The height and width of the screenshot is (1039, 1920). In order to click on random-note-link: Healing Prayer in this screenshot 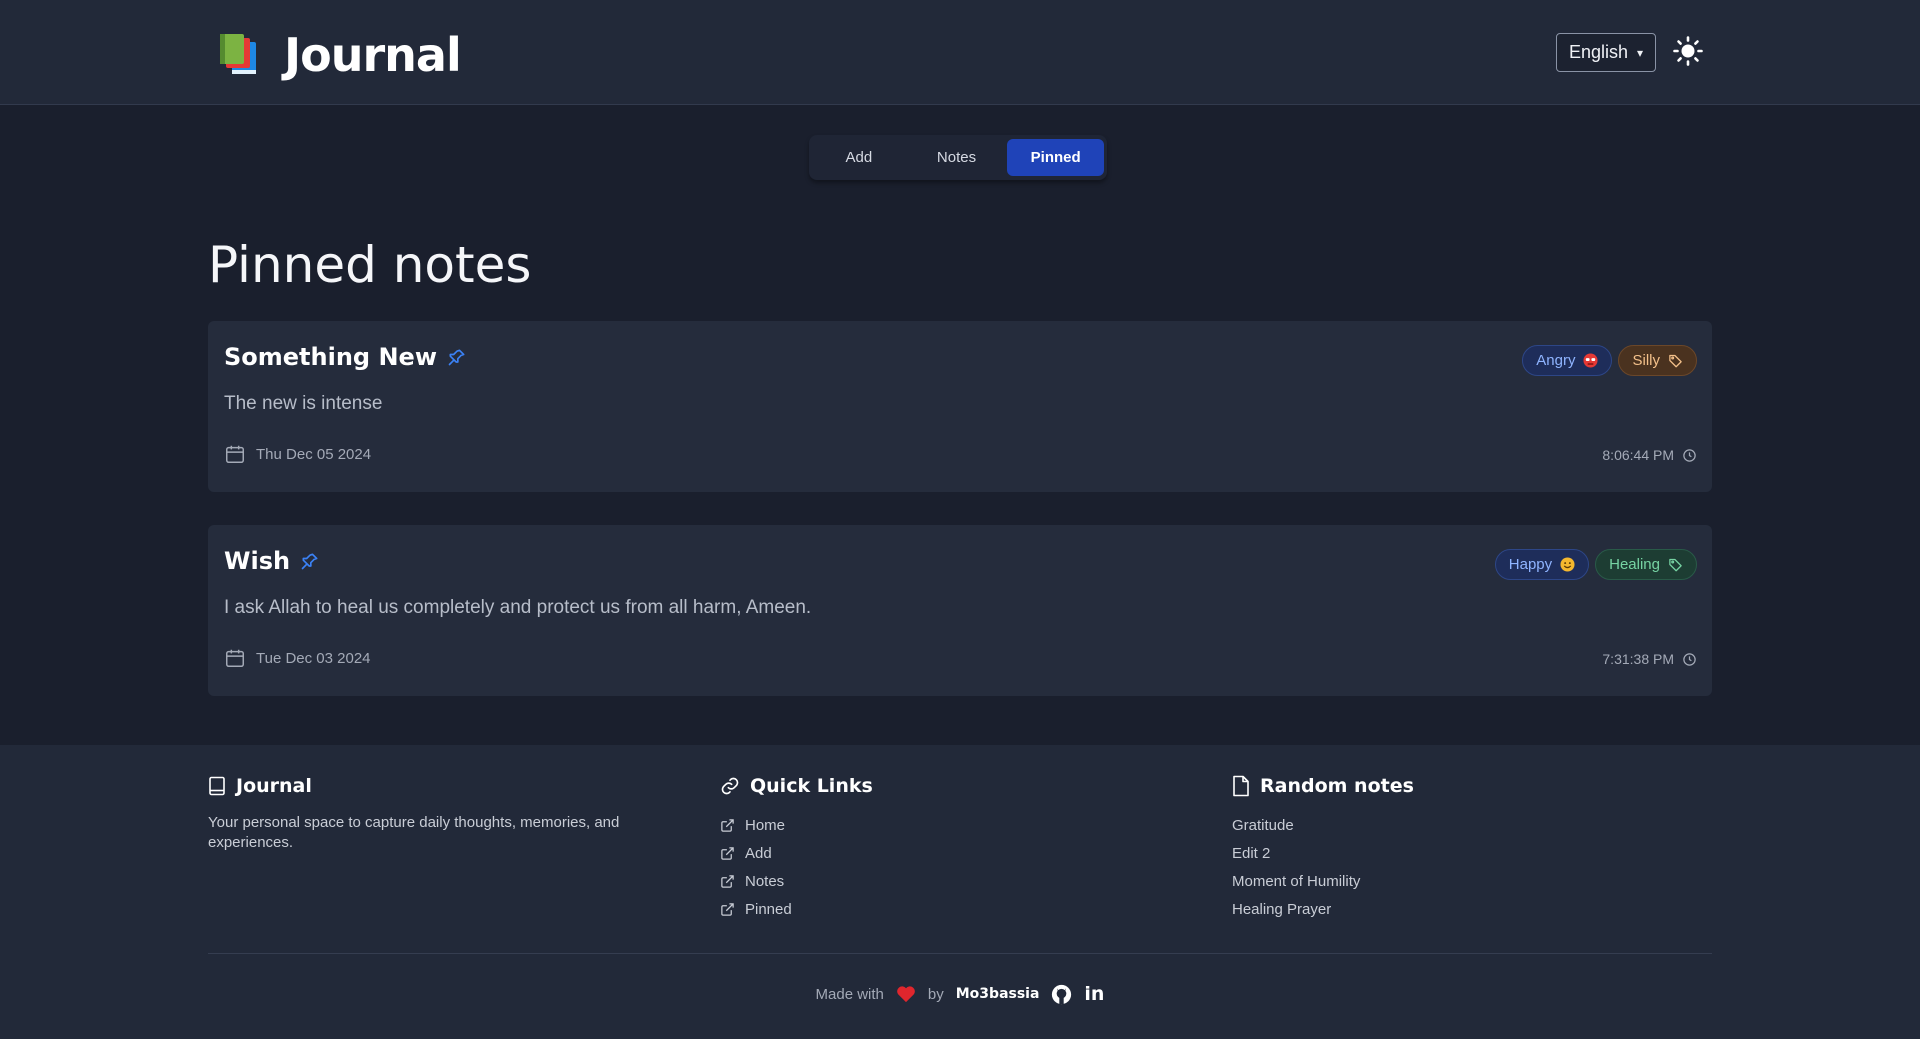, I will do `click(1323, 909)`.